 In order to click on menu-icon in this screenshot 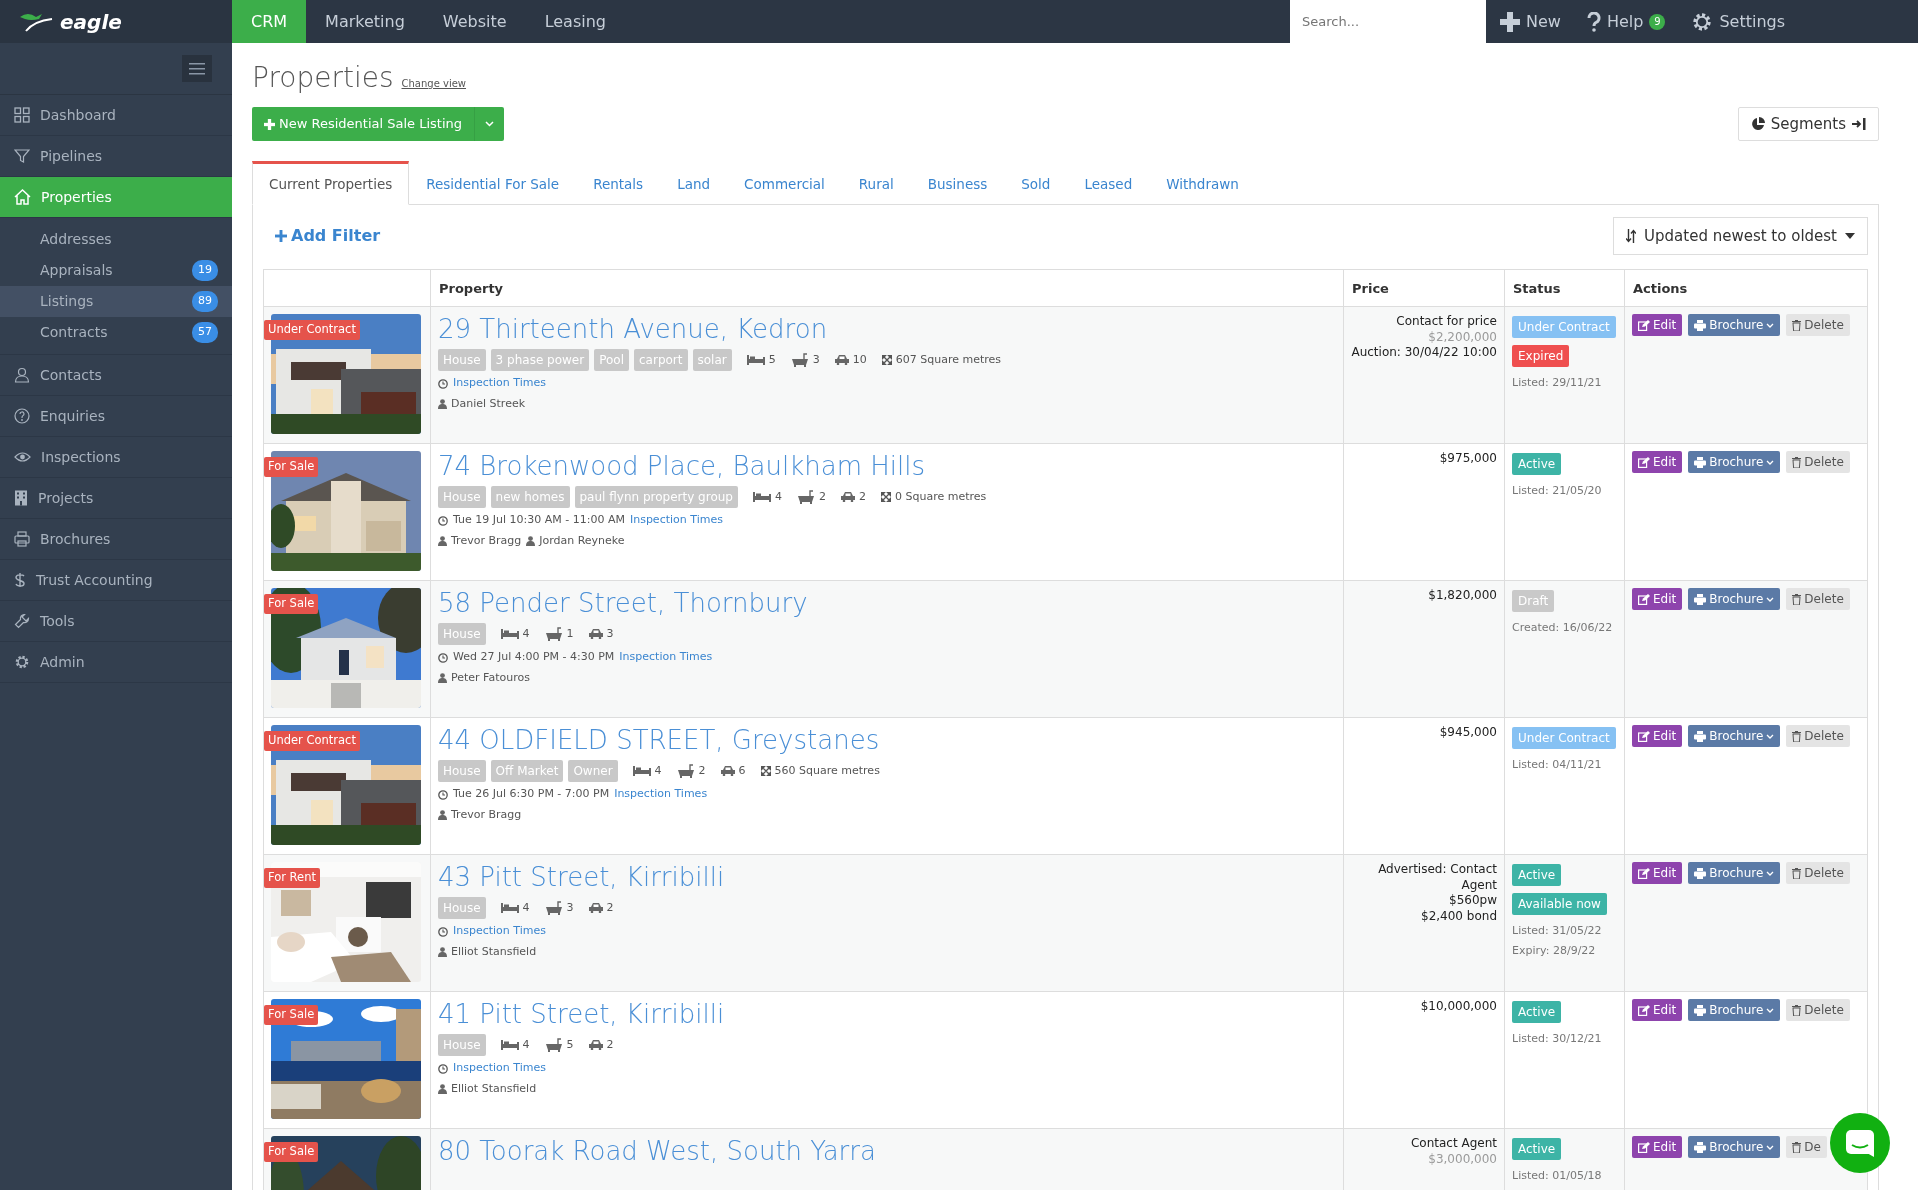, I will do `click(197, 68)`.